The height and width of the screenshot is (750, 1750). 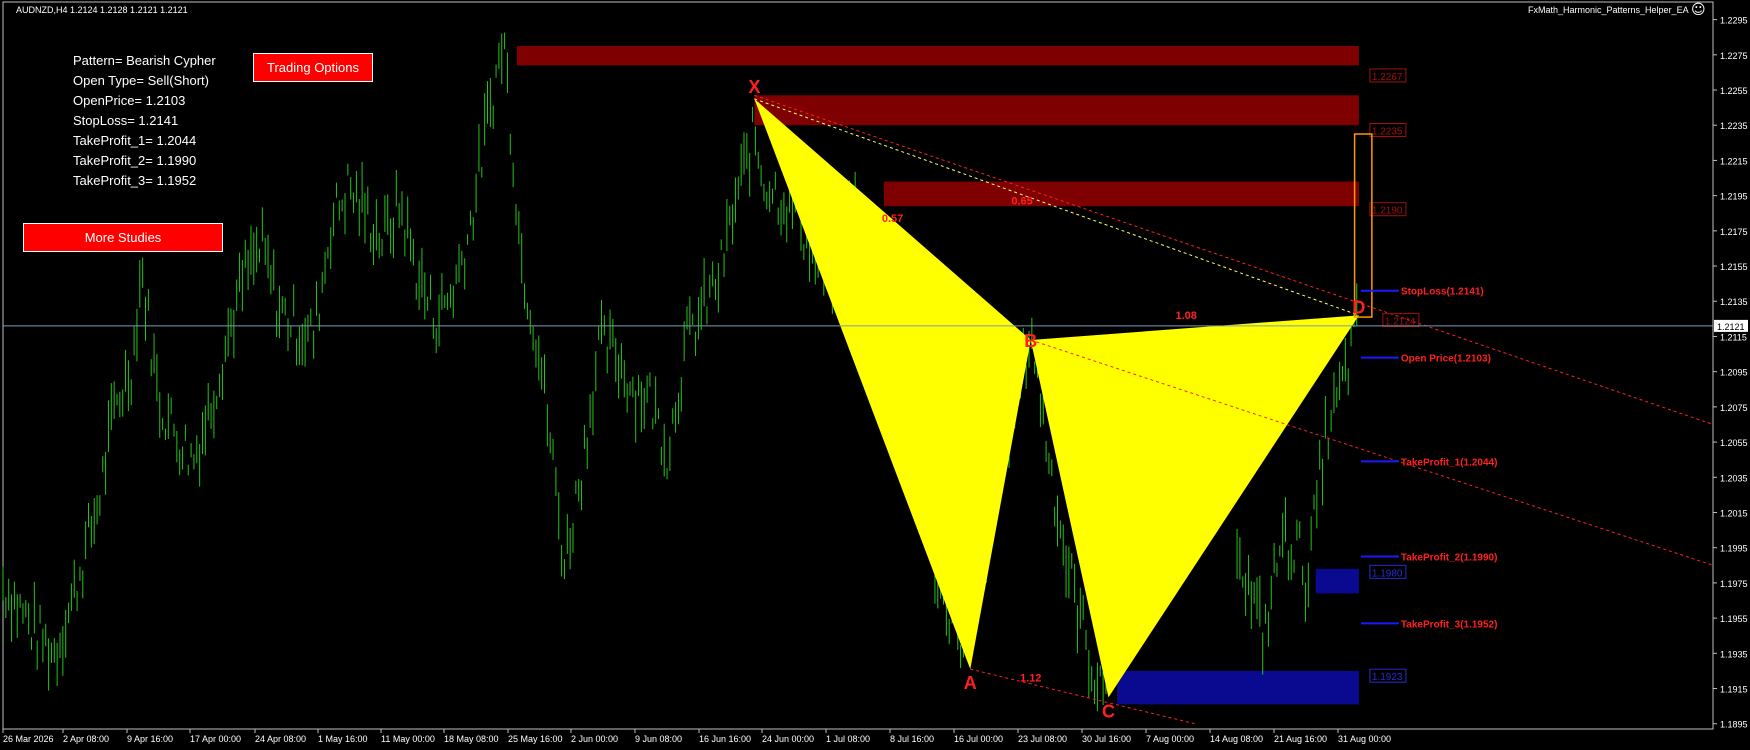 What do you see at coordinates (1387, 77) in the screenshot?
I see `zone-label: 1.2267` at bounding box center [1387, 77].